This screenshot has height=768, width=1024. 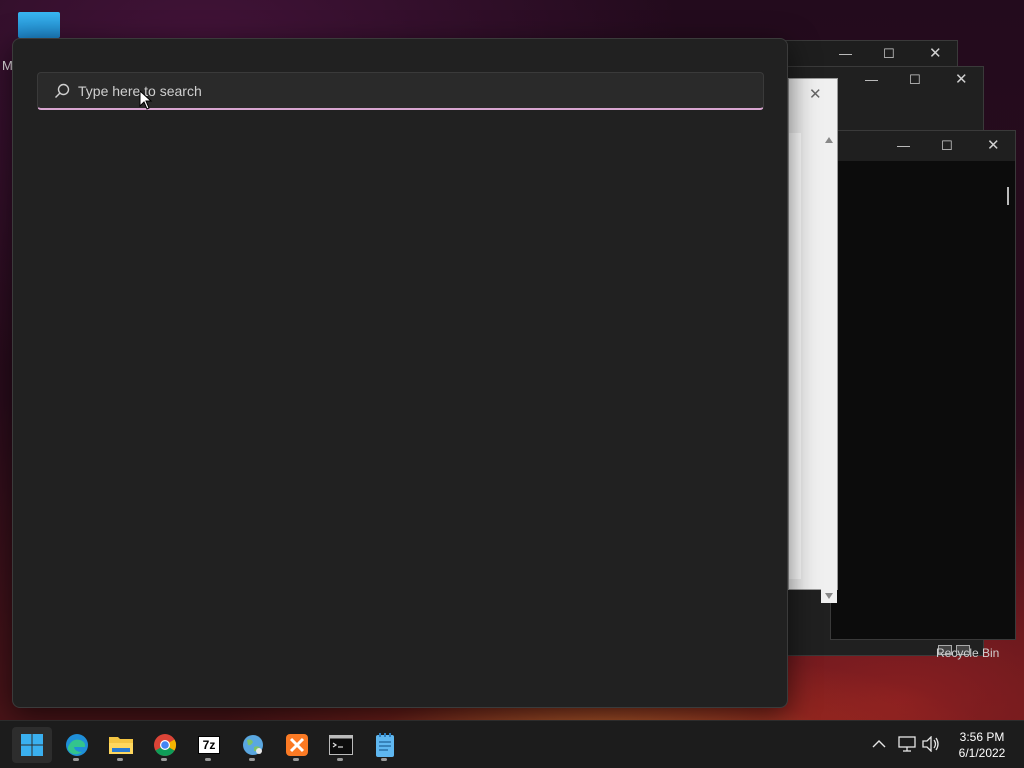 I want to click on clock-date: 6/1/2022, so click(x=982, y=753).